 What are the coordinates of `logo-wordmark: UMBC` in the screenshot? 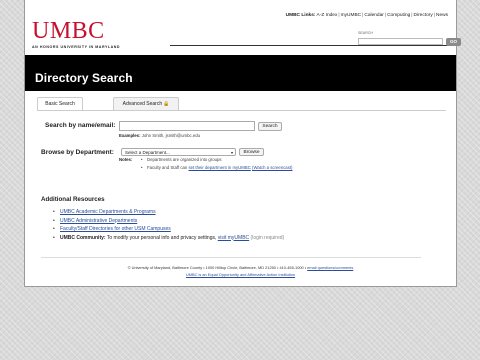 It's located at (68, 31).